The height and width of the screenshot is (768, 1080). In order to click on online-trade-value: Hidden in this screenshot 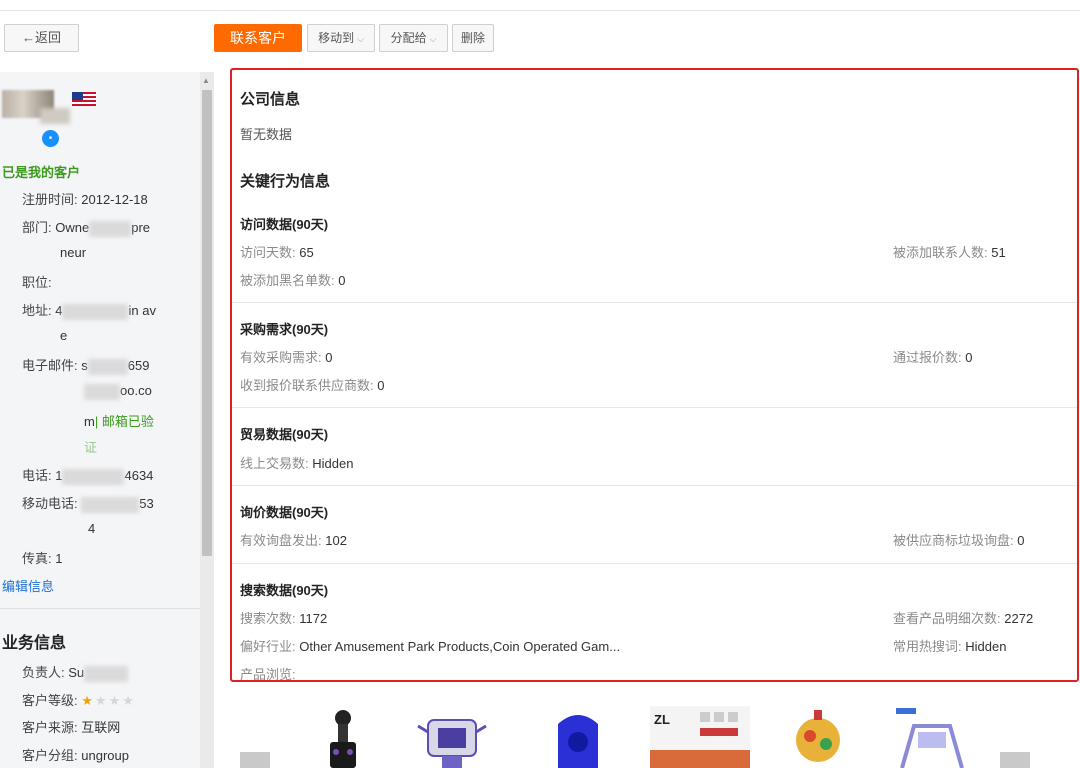, I will do `click(333, 463)`.